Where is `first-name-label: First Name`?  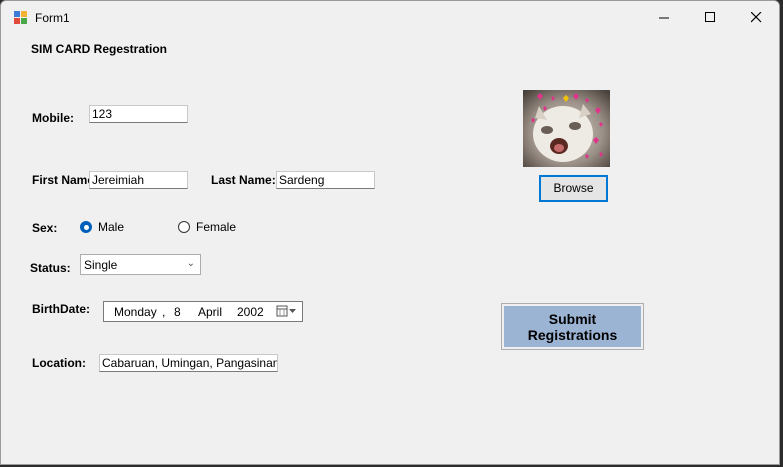
first-name-label: First Name is located at coordinates (63, 180).